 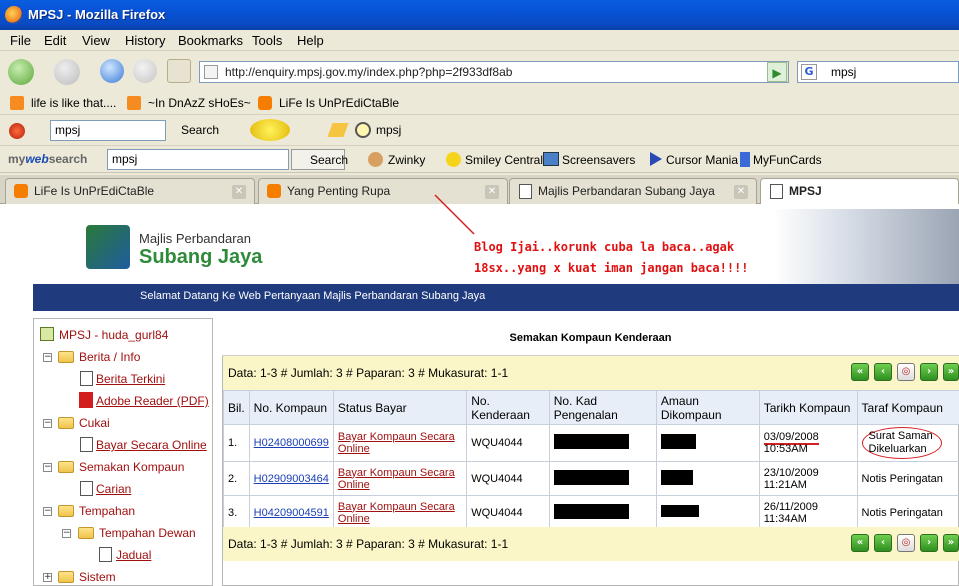 I want to click on forward-icon, so click(x=67, y=72).